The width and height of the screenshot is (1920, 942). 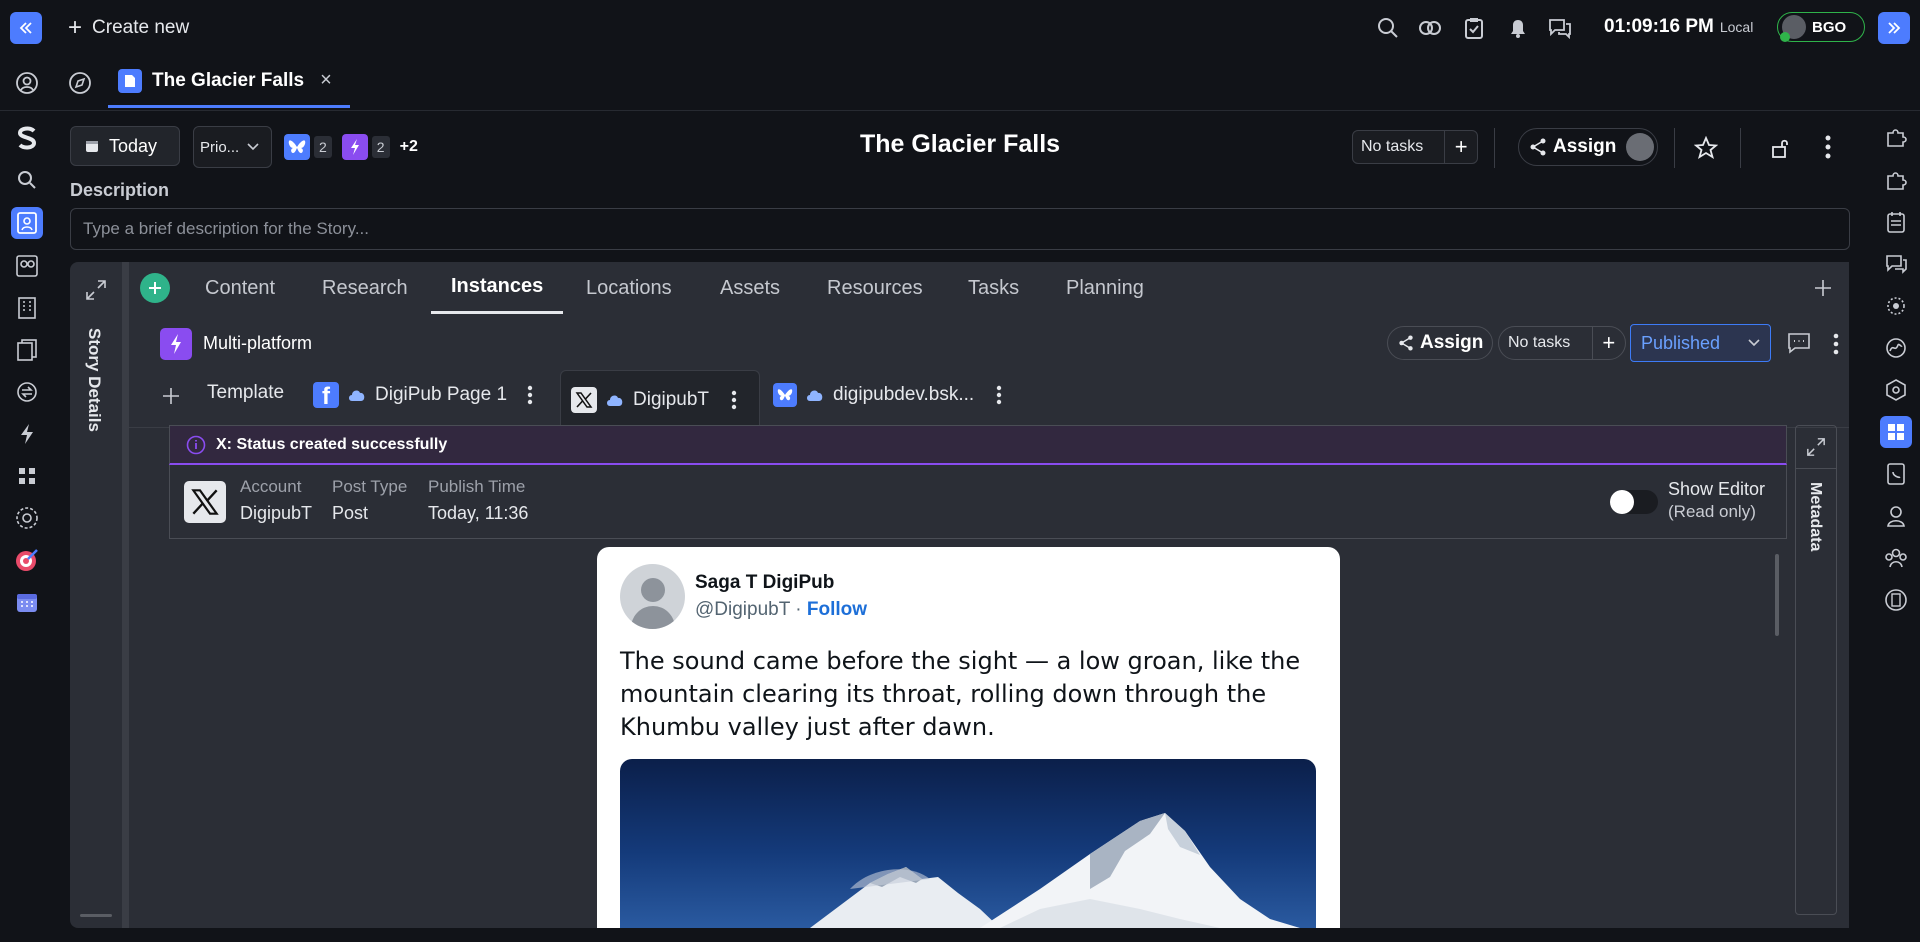 What do you see at coordinates (477, 486) in the screenshot?
I see `publish-time-label: Publish Time` at bounding box center [477, 486].